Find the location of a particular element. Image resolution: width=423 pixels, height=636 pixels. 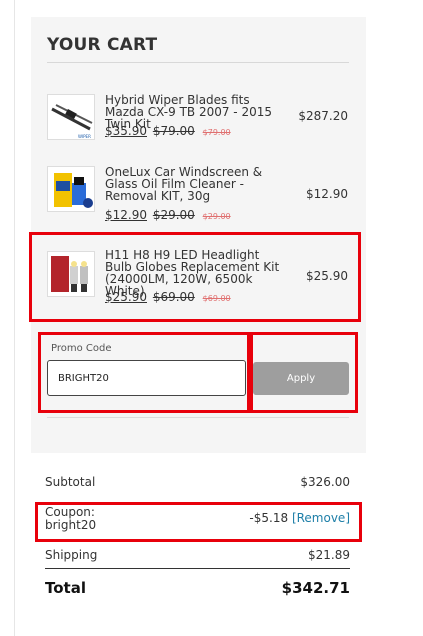

coupon-discount: -$5.18 is located at coordinates (269, 518).